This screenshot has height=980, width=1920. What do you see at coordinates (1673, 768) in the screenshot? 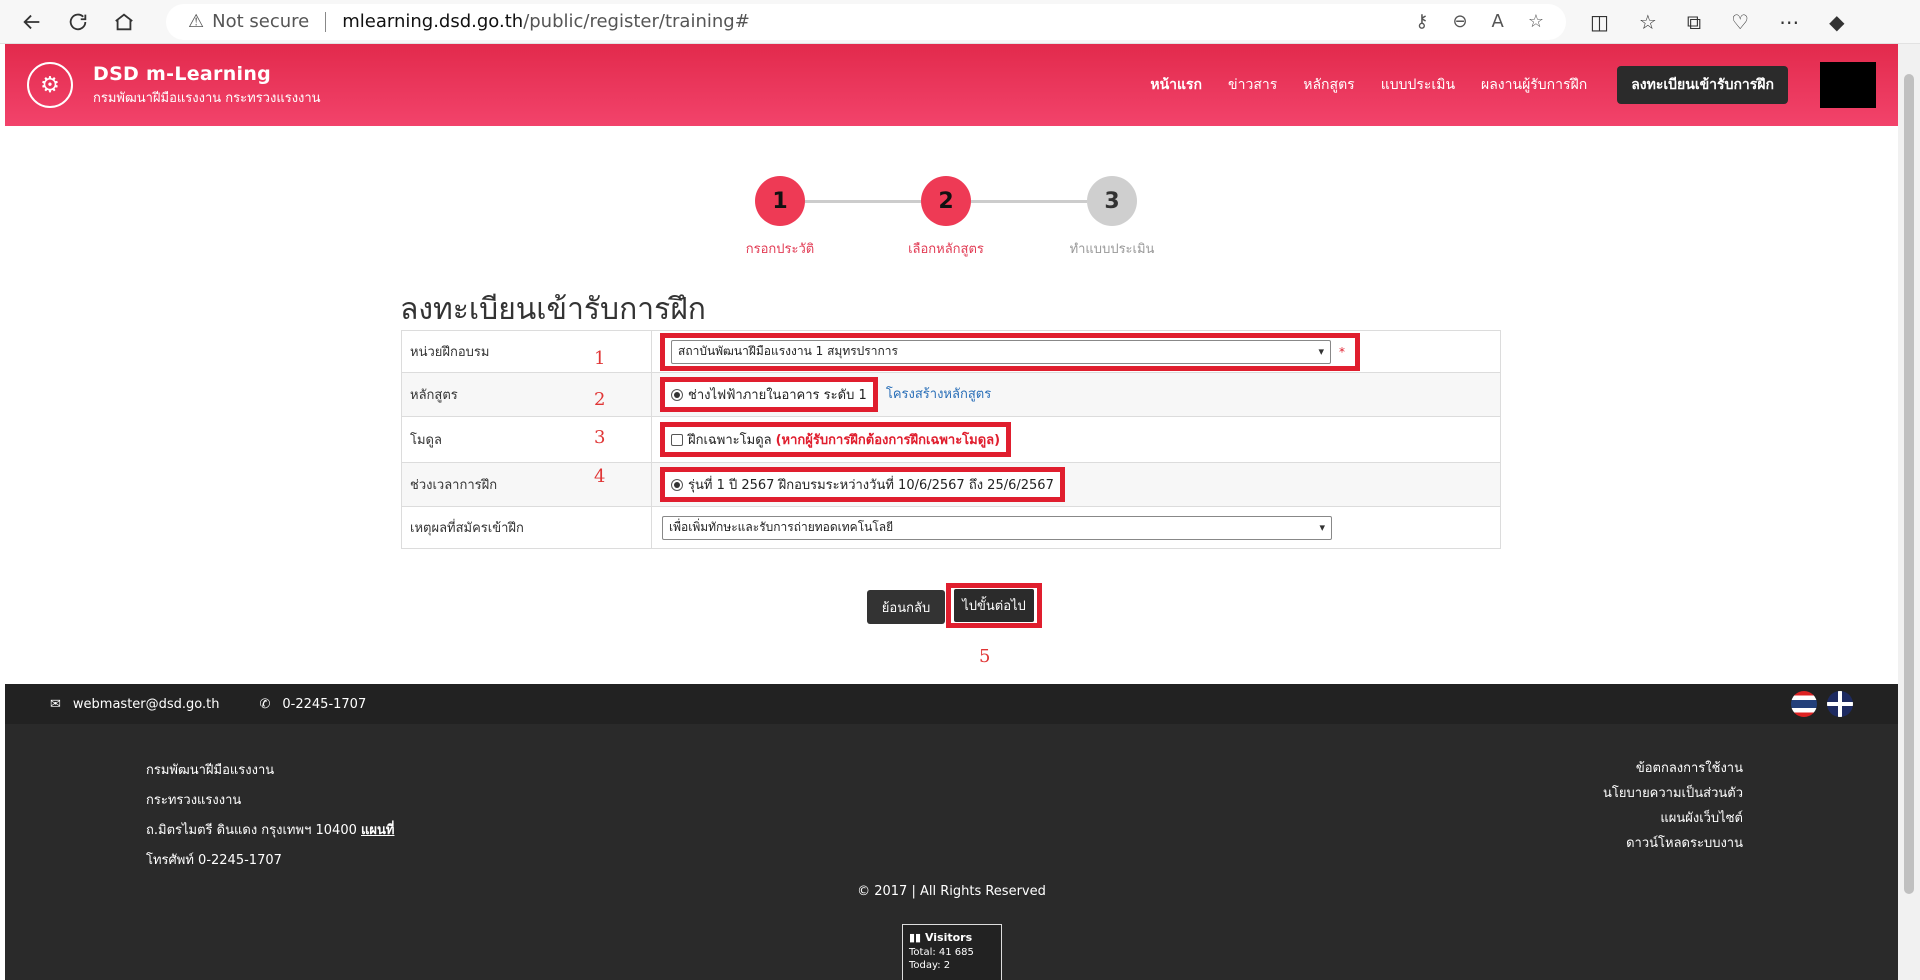
I see `footer-link-terms: ข้อตกลงการใช้งาน` at bounding box center [1673, 768].